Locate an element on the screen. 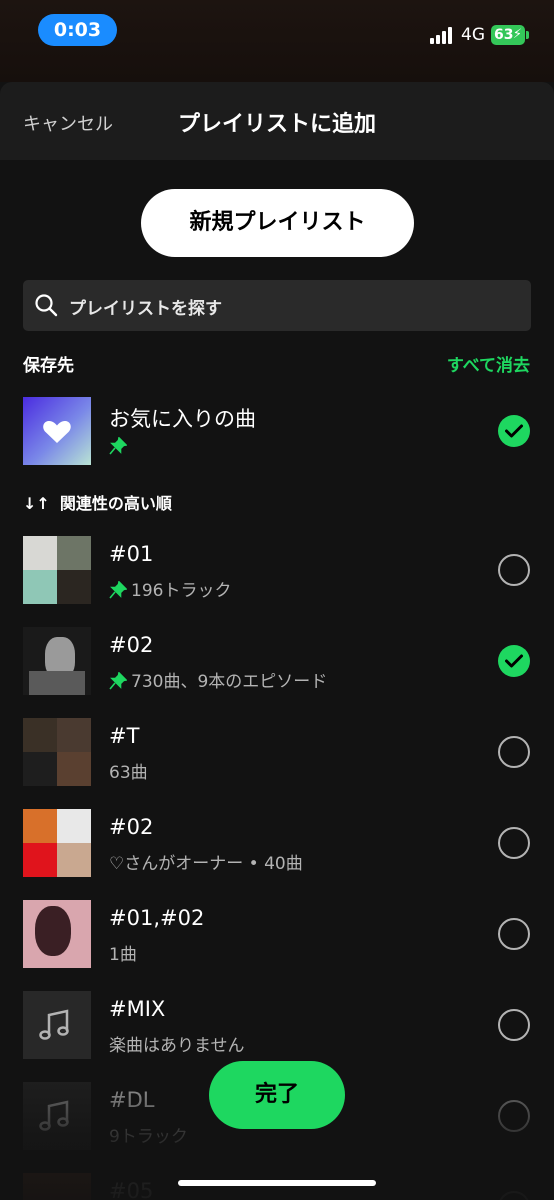  liked-songs-row: お気に入りの曲 is located at coordinates (277, 431).